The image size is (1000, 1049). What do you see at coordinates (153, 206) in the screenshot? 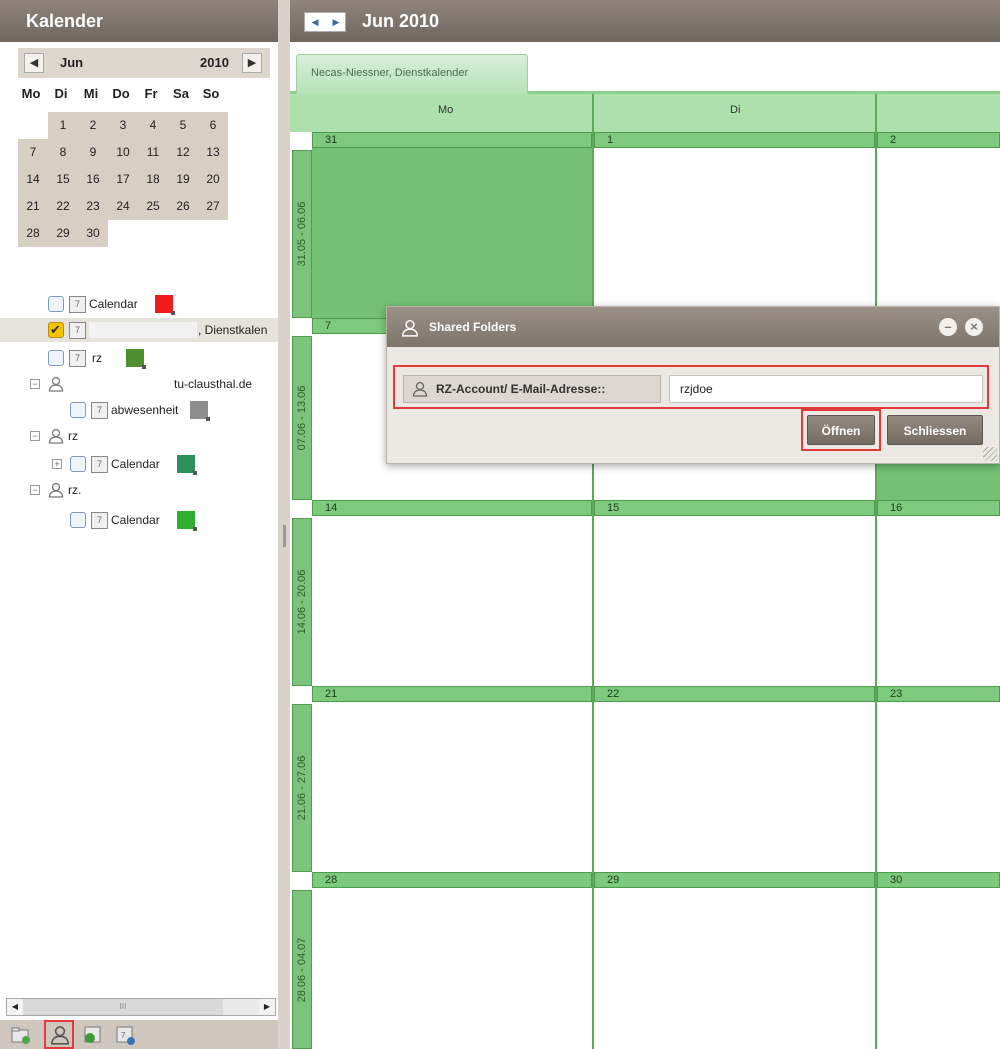
I see `mini-calendar-day: 25` at bounding box center [153, 206].